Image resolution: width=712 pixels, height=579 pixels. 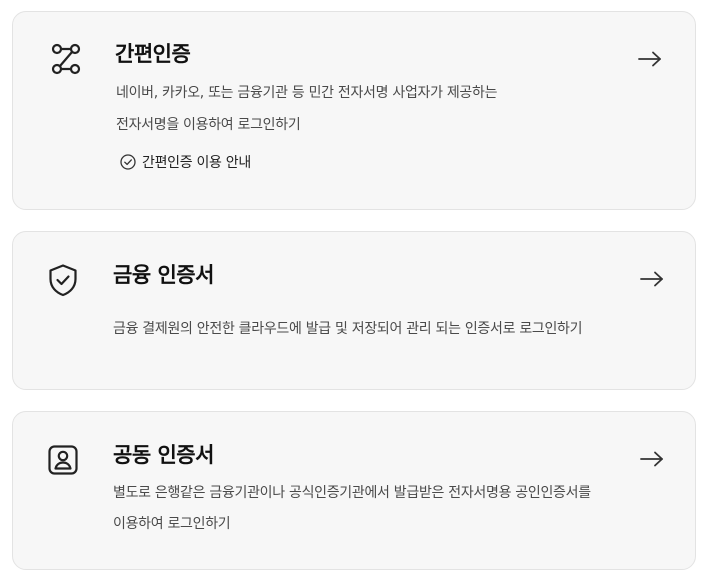 I want to click on card-title: 금융 인증서, so click(x=163, y=275).